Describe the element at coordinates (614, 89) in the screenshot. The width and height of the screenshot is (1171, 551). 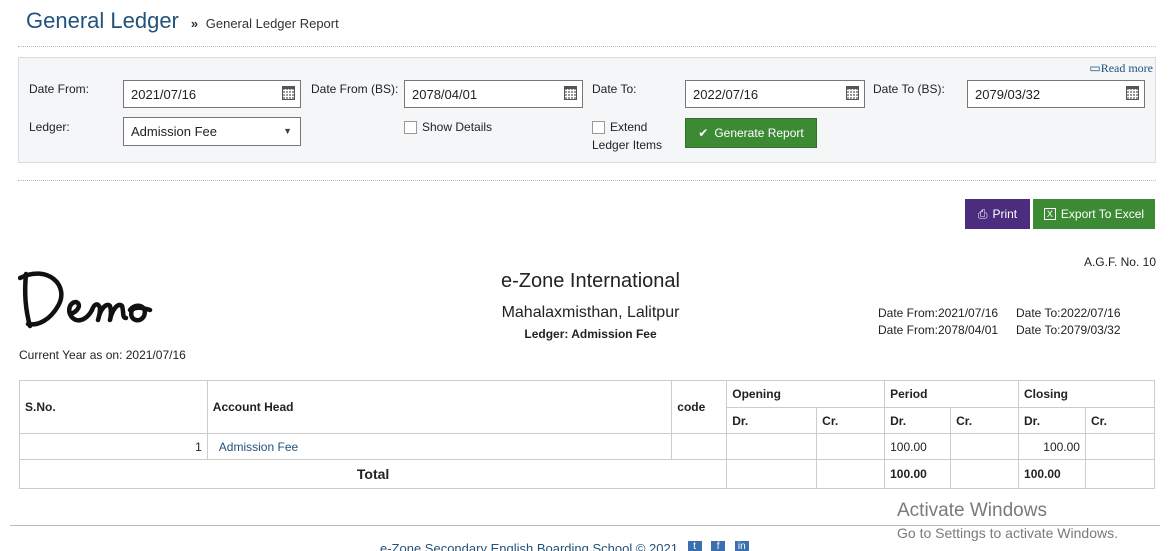
I see `date-to-label: Date To:` at that location.